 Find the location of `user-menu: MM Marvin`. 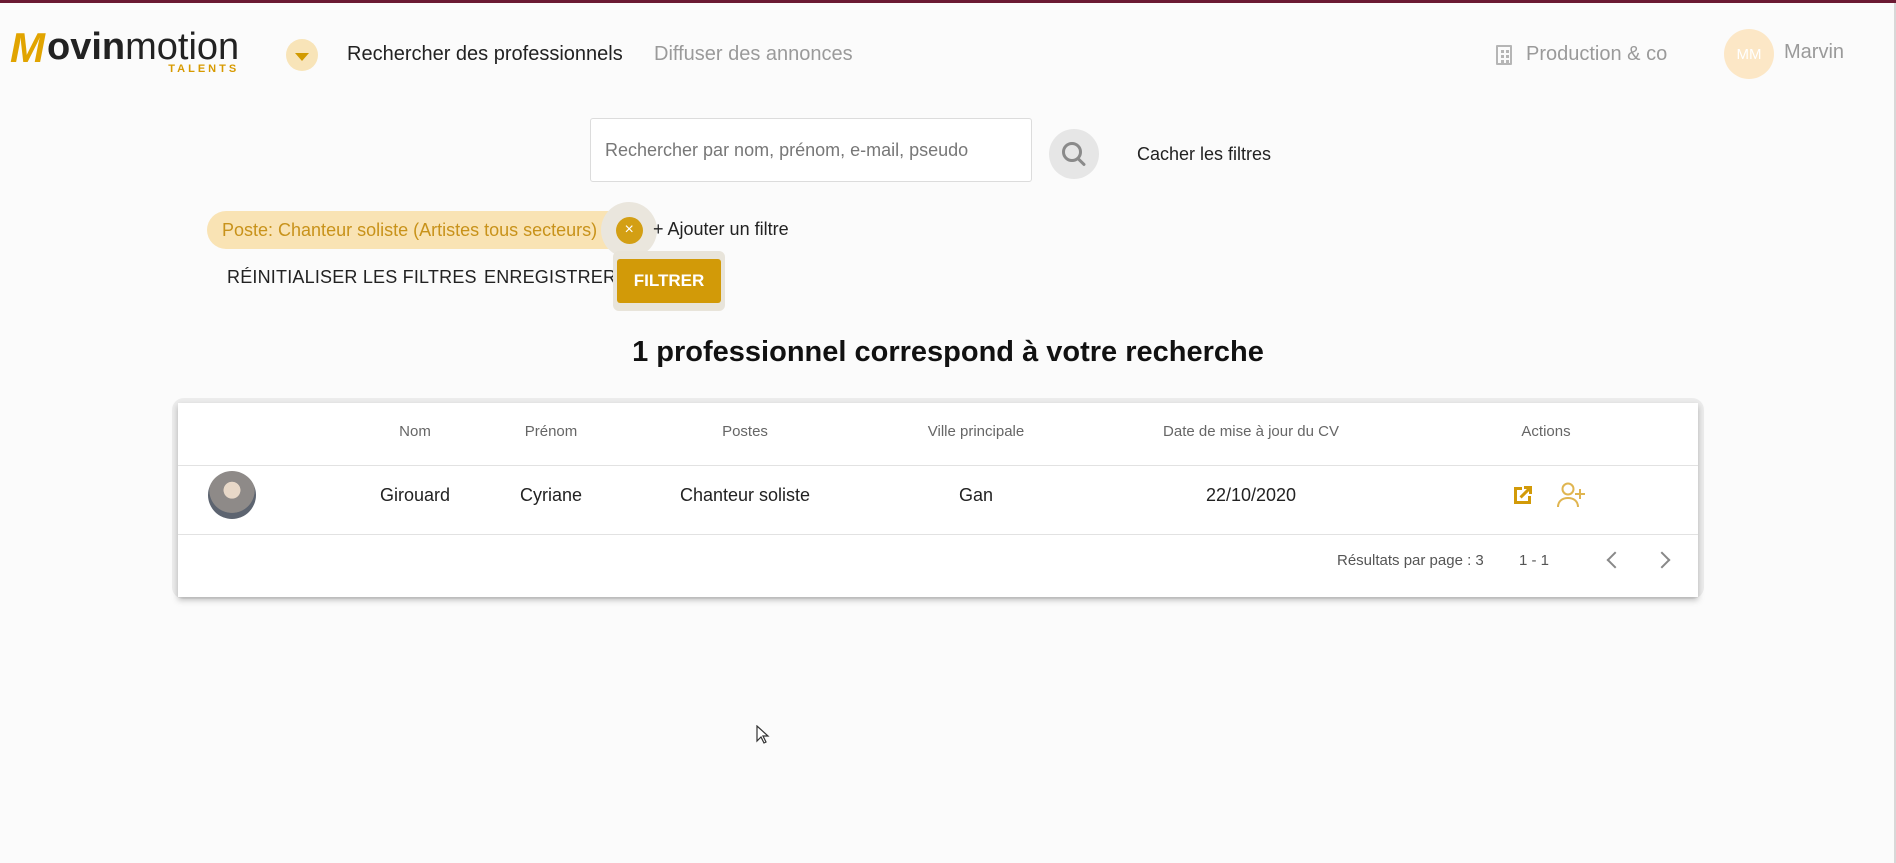

user-menu: MM Marvin is located at coordinates (1784, 54).